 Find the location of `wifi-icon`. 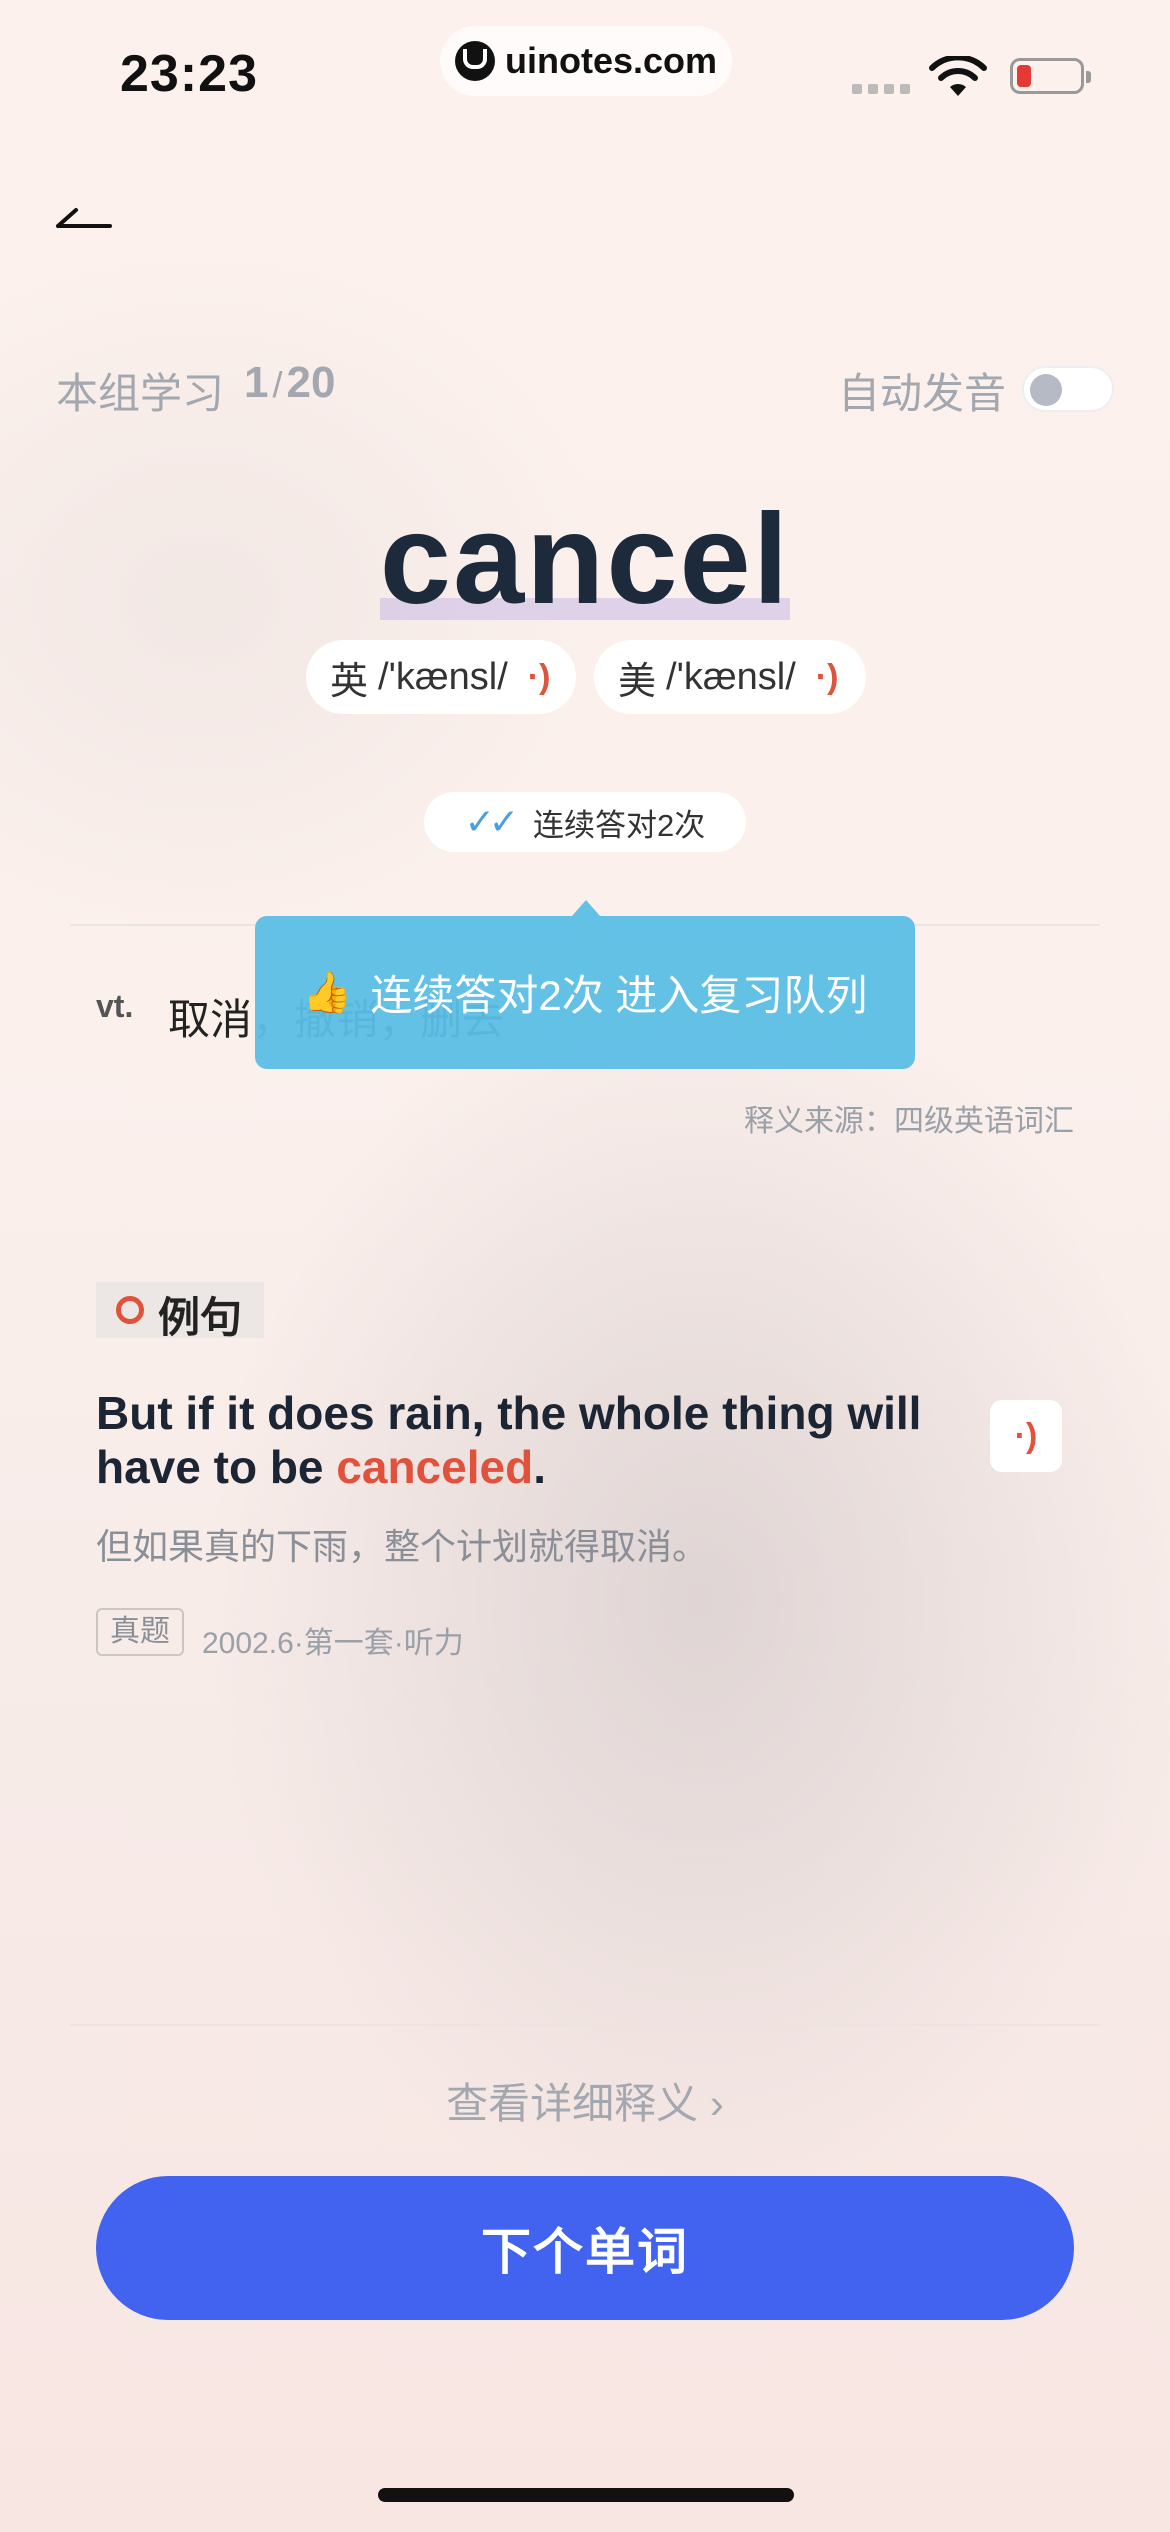

wifi-icon is located at coordinates (958, 76).